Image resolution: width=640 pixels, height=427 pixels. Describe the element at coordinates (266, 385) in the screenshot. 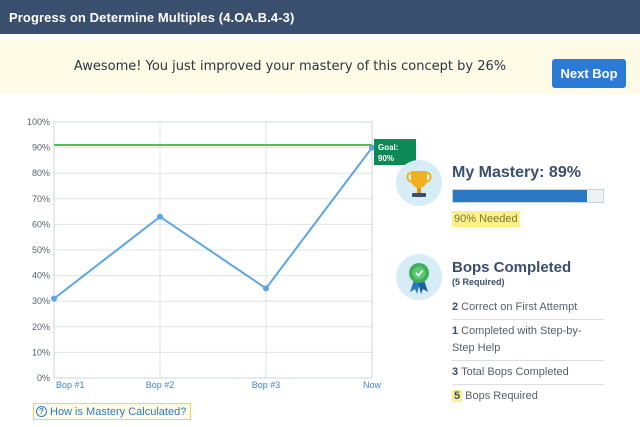

I see `x-tick-label: Bop #3` at that location.